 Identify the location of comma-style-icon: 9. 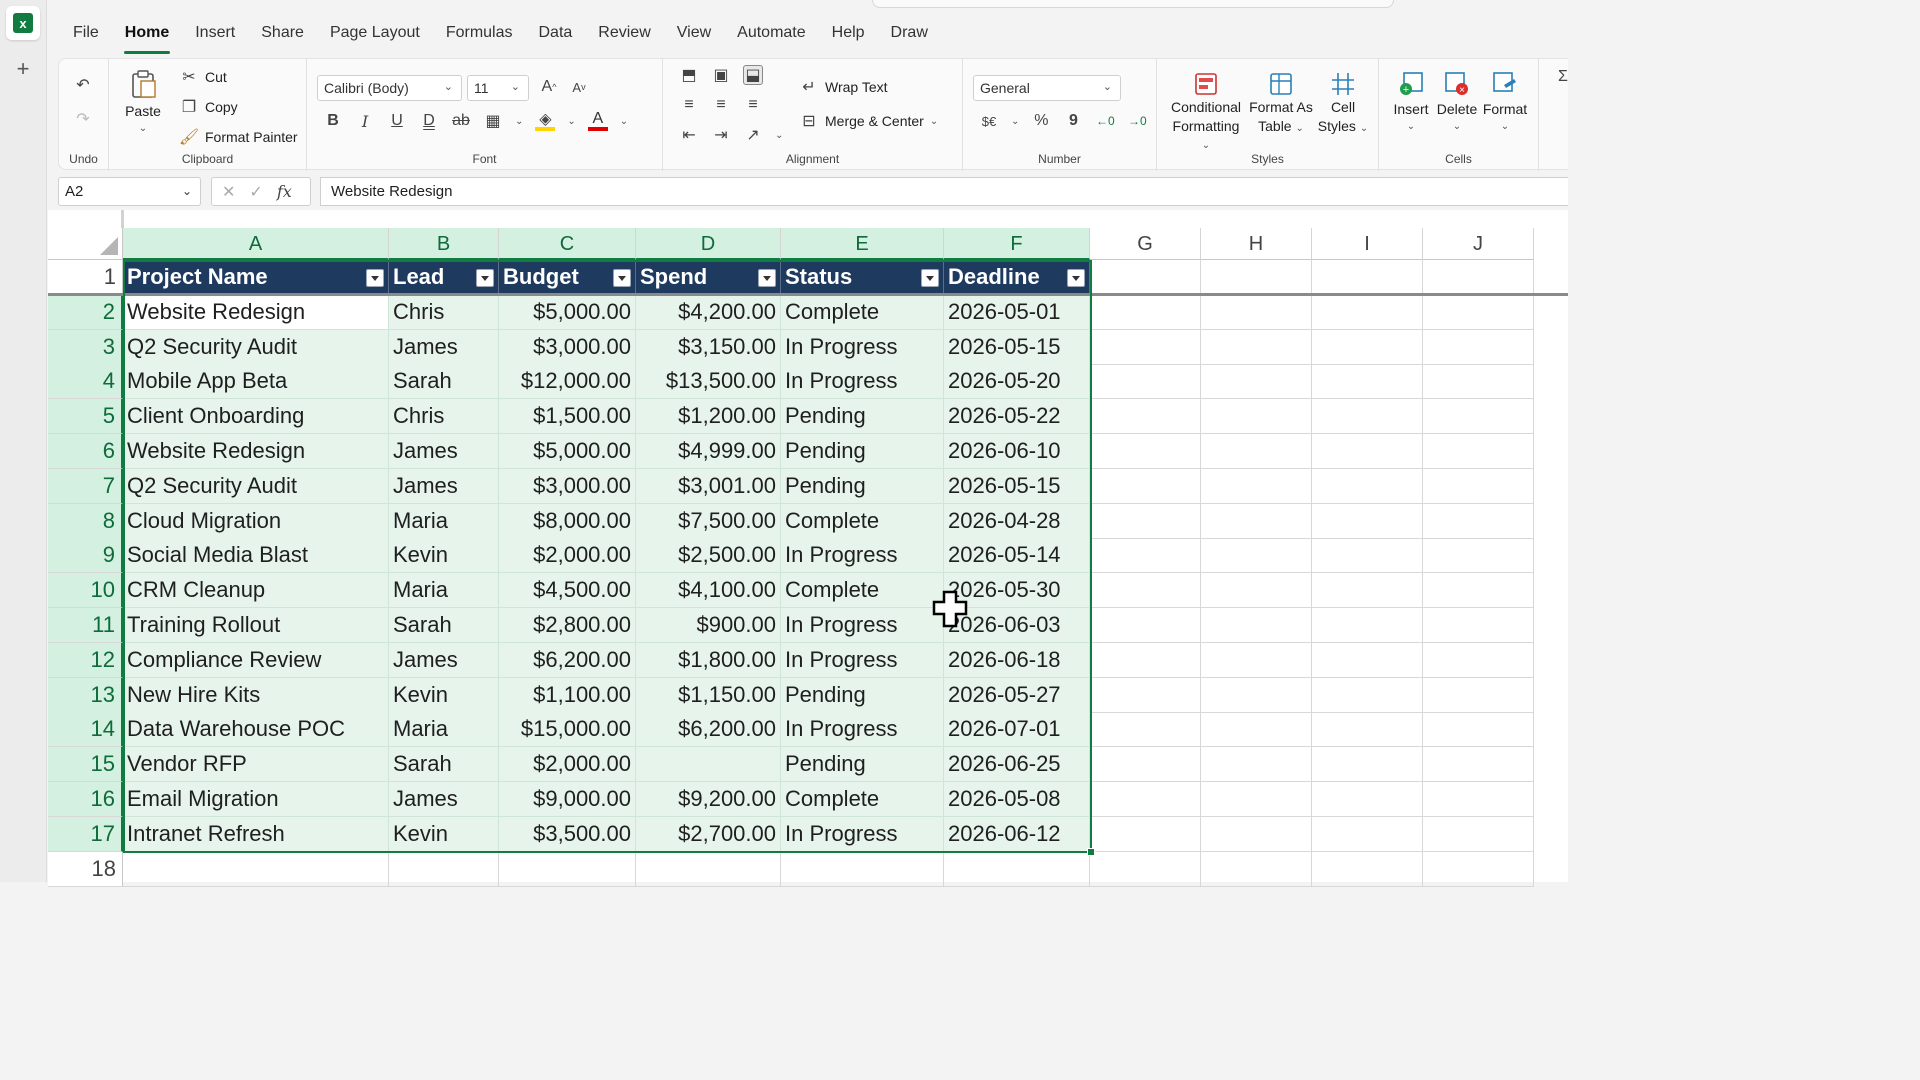
(1073, 121).